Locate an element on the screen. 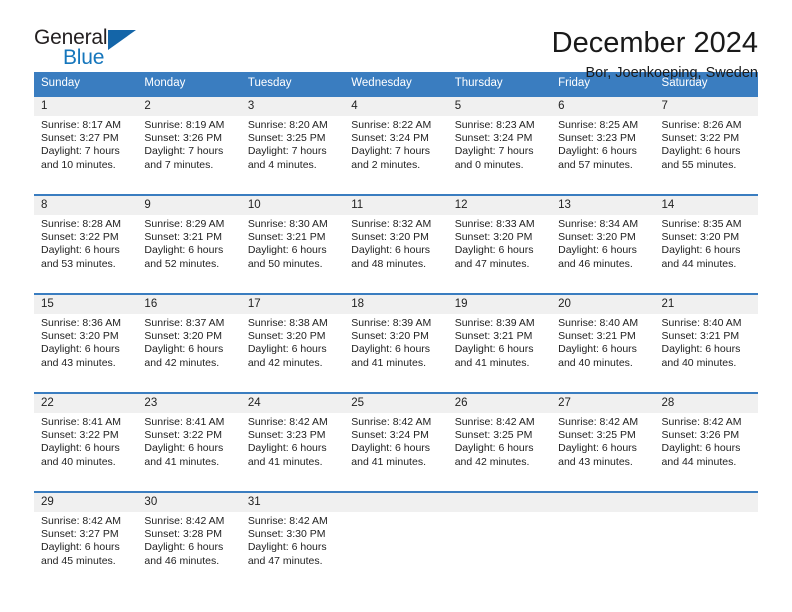 The image size is (792, 612). daylight-line2-text: and 43 minutes. is located at coordinates (595, 461).